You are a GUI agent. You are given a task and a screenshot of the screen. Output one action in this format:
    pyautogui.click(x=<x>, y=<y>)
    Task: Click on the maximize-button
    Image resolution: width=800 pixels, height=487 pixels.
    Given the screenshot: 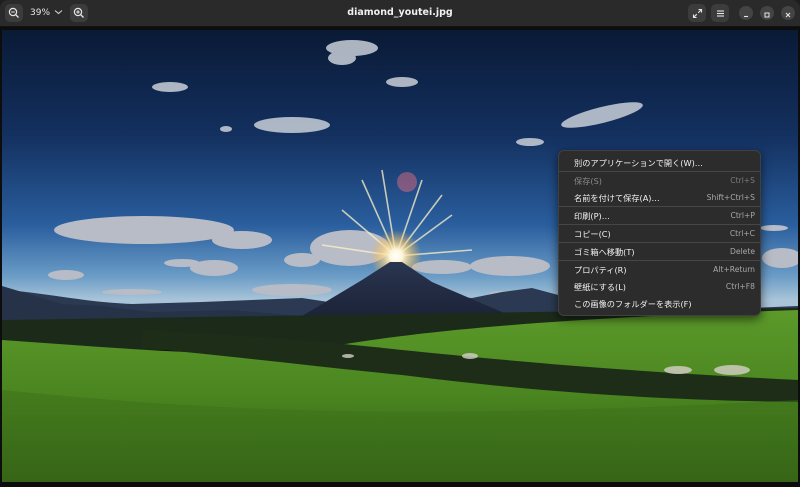 What is the action you would take?
    pyautogui.click(x=767, y=13)
    